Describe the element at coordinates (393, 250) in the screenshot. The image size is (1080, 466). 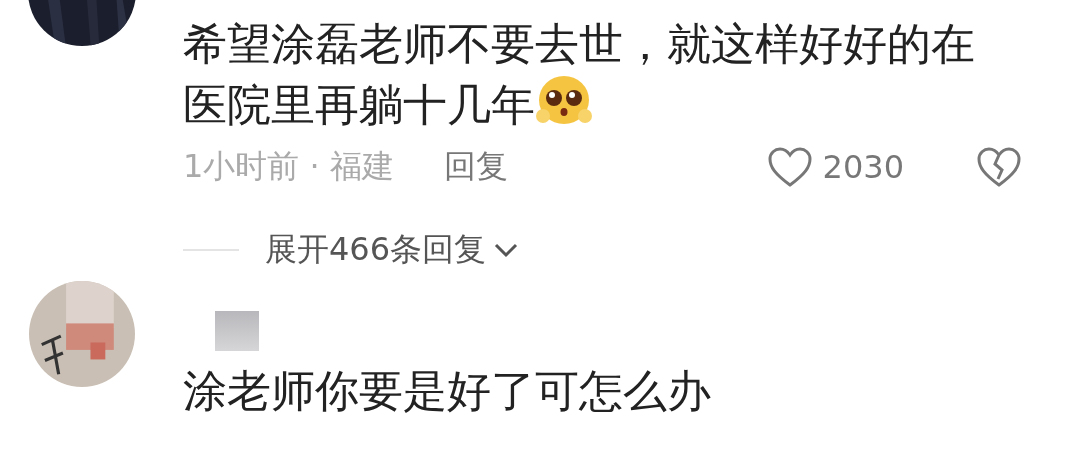
I see `expand-replies-link: 展开466条回复` at that location.